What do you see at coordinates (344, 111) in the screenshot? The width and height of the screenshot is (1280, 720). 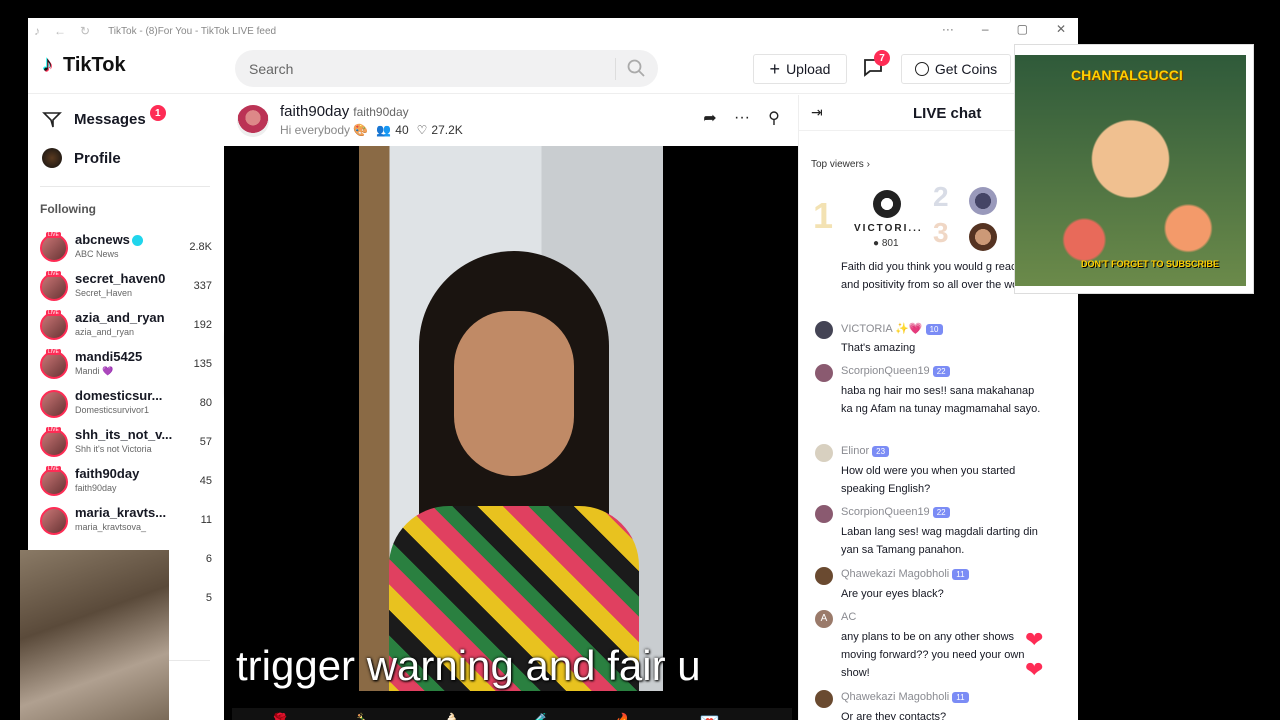 I see `host-name-row: faith90day faith90day` at bounding box center [344, 111].